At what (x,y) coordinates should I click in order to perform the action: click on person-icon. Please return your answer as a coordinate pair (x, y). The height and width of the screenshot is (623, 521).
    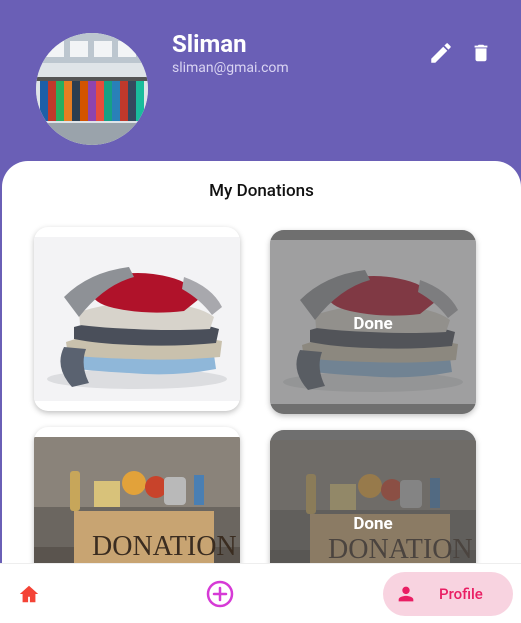
    Looking at the image, I should click on (406, 594).